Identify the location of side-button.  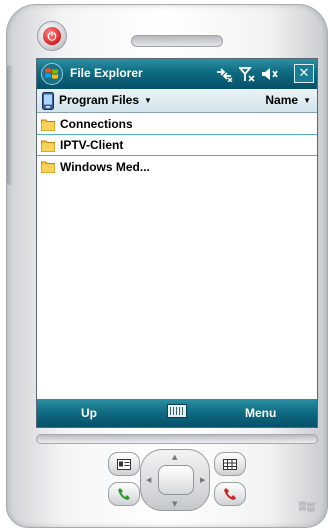
(10, 125).